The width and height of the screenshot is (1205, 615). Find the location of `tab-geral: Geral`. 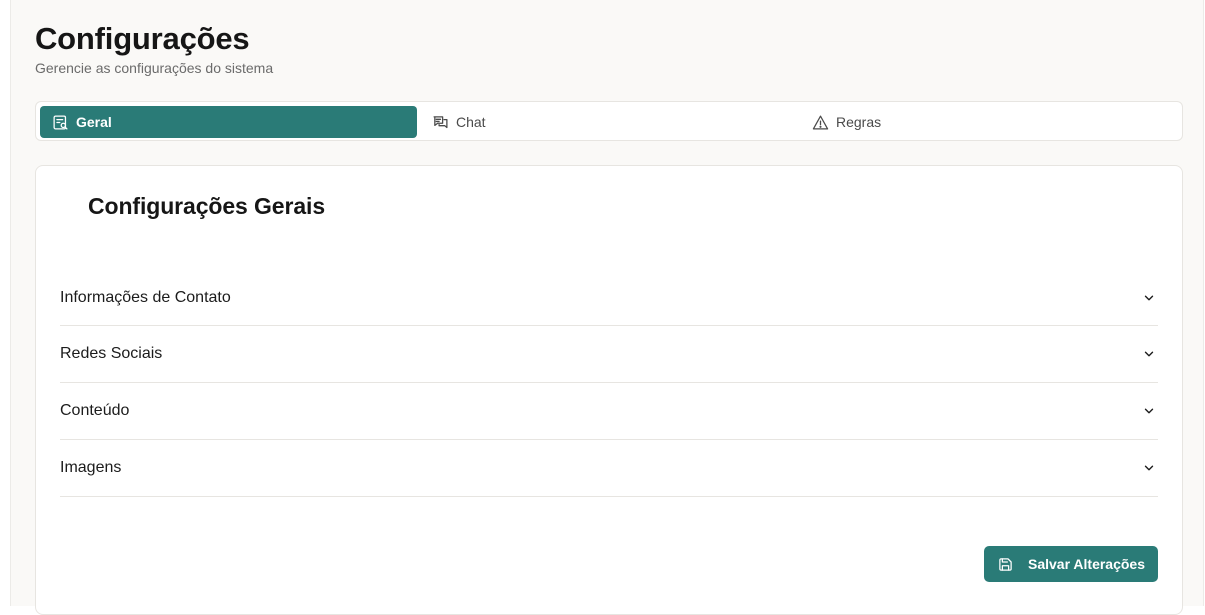

tab-geral: Geral is located at coordinates (228, 122).